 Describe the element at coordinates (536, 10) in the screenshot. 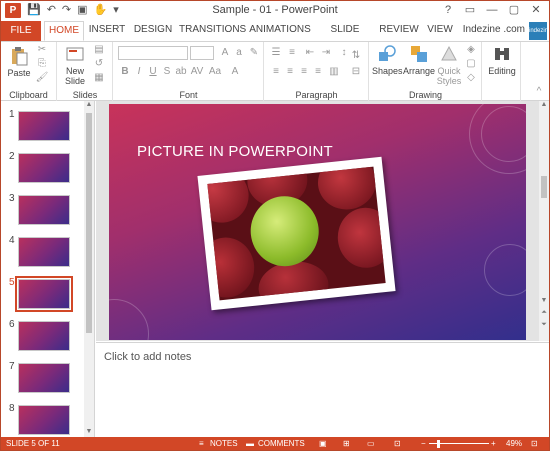

I see `close-icon: ✕` at that location.